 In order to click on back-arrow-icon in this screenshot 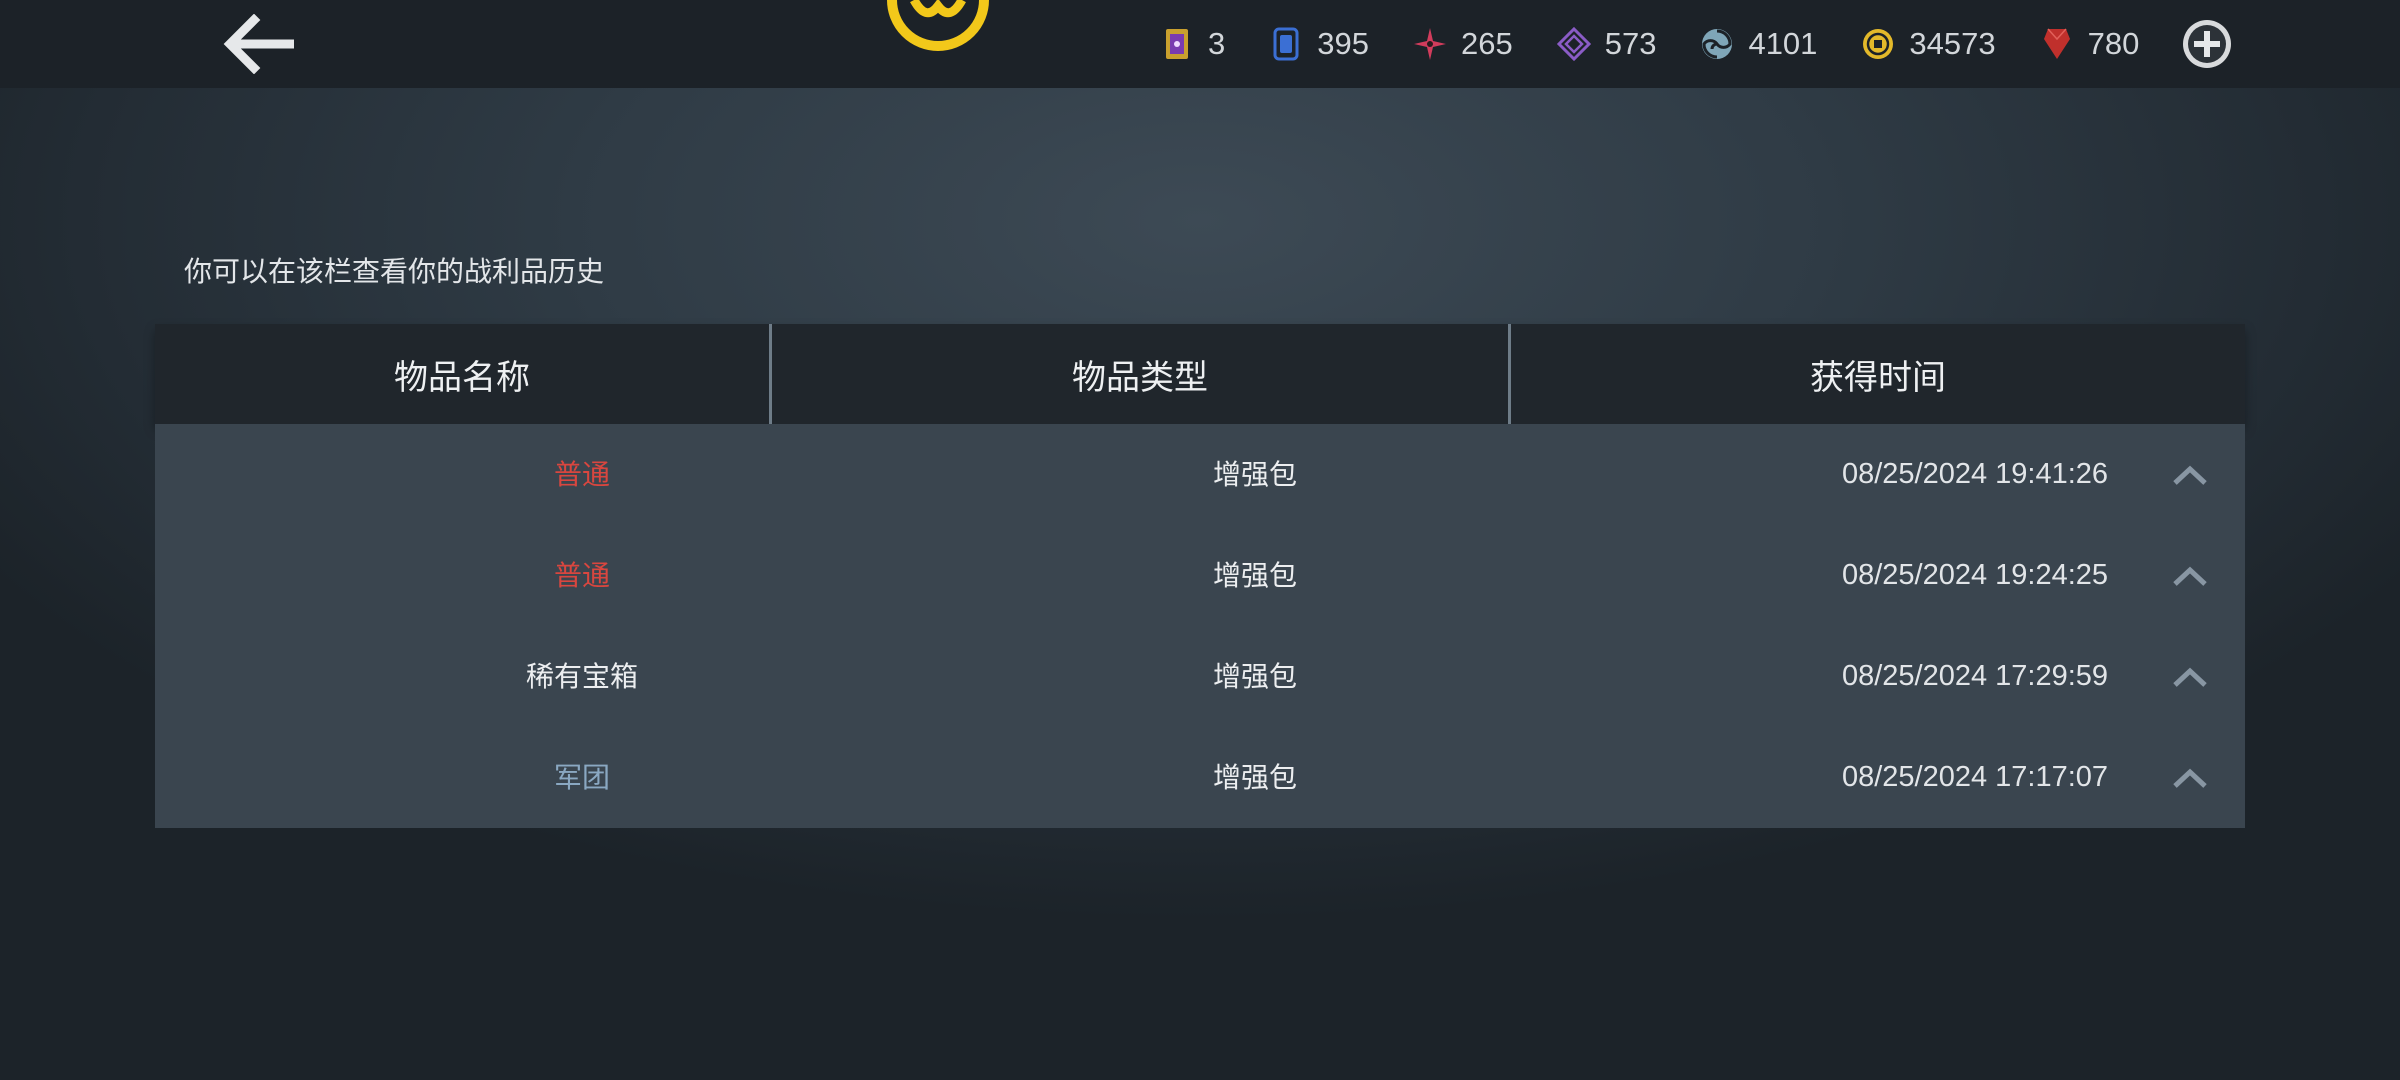, I will do `click(258, 44)`.